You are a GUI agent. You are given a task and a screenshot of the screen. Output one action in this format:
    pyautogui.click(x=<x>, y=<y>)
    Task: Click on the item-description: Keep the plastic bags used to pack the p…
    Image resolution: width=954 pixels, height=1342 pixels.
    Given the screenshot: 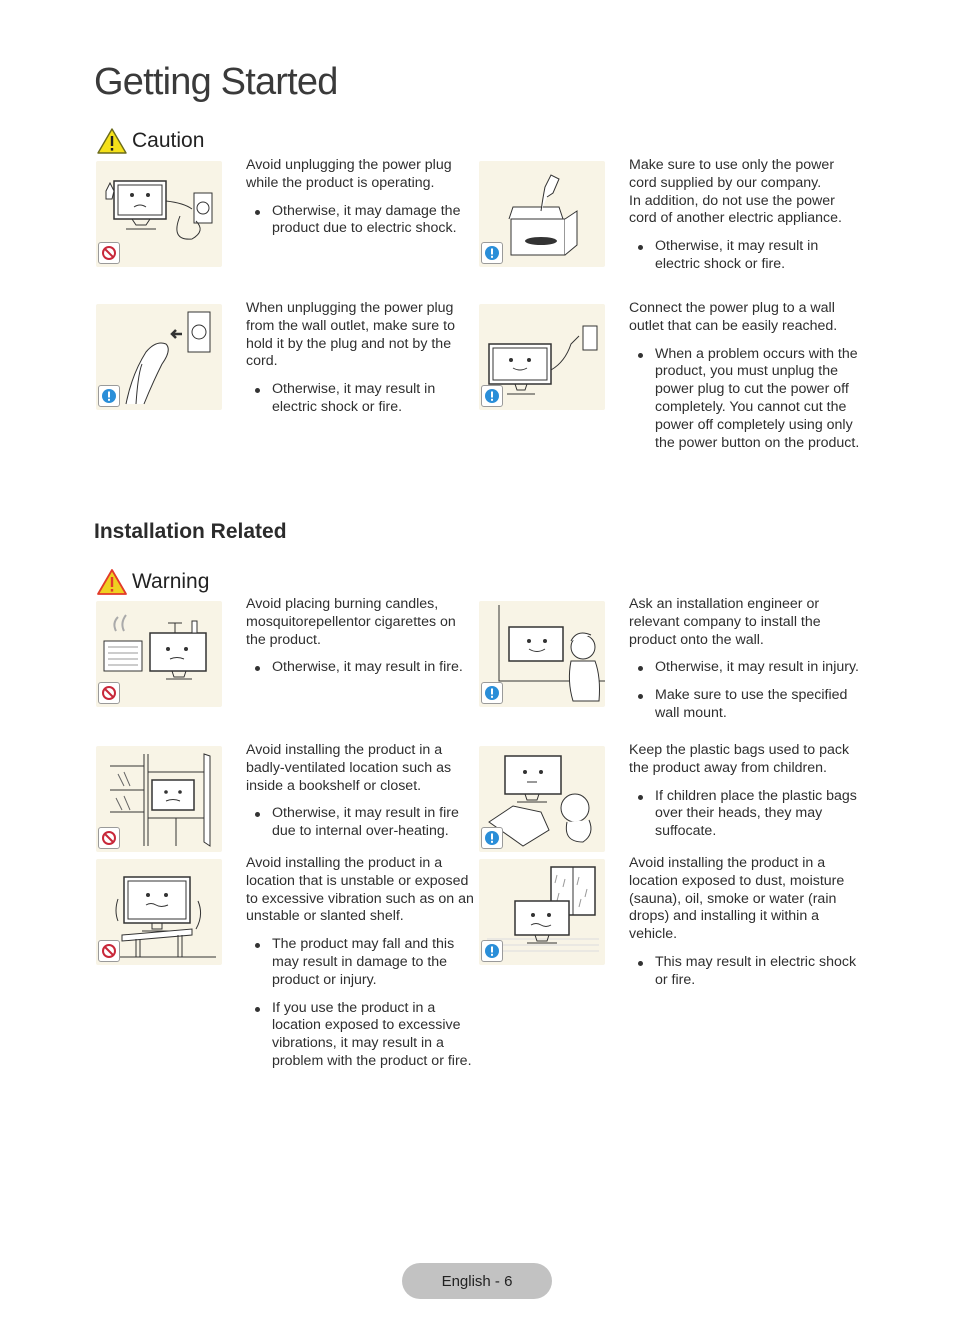 What is the action you would take?
    pyautogui.click(x=739, y=759)
    